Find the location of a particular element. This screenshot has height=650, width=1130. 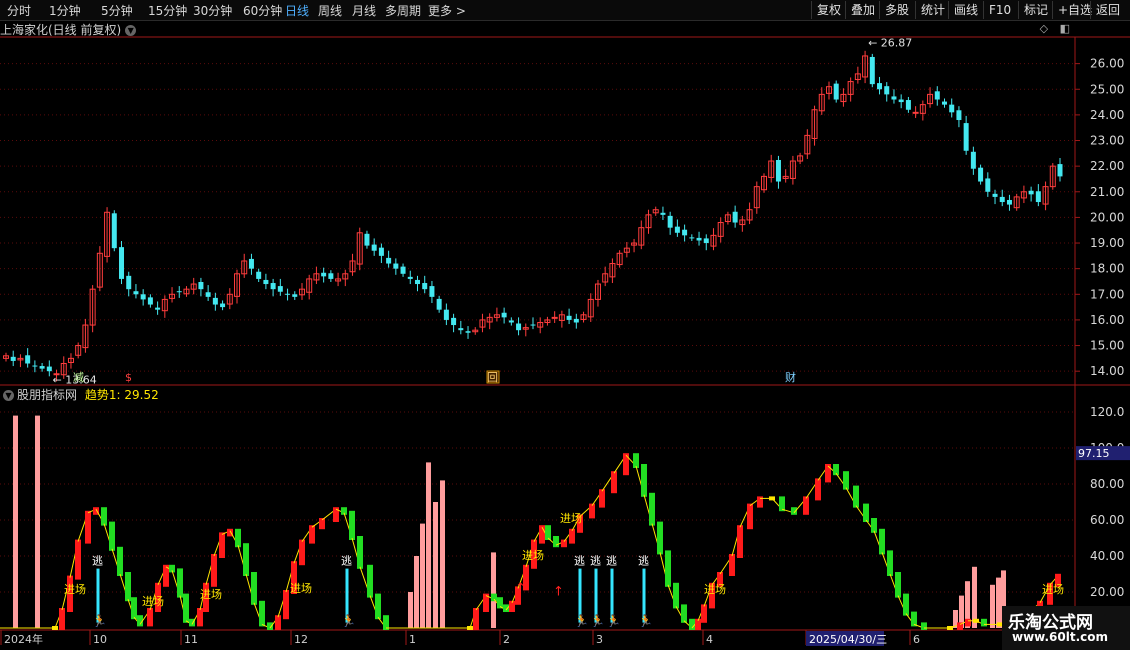

diamond-icon: ◇ is located at coordinates (1044, 28).